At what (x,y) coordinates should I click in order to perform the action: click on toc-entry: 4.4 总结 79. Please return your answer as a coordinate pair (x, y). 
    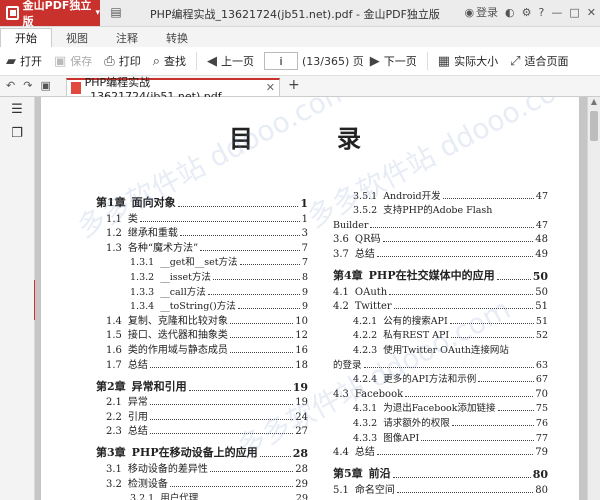
    Looking at the image, I should click on (440, 451).